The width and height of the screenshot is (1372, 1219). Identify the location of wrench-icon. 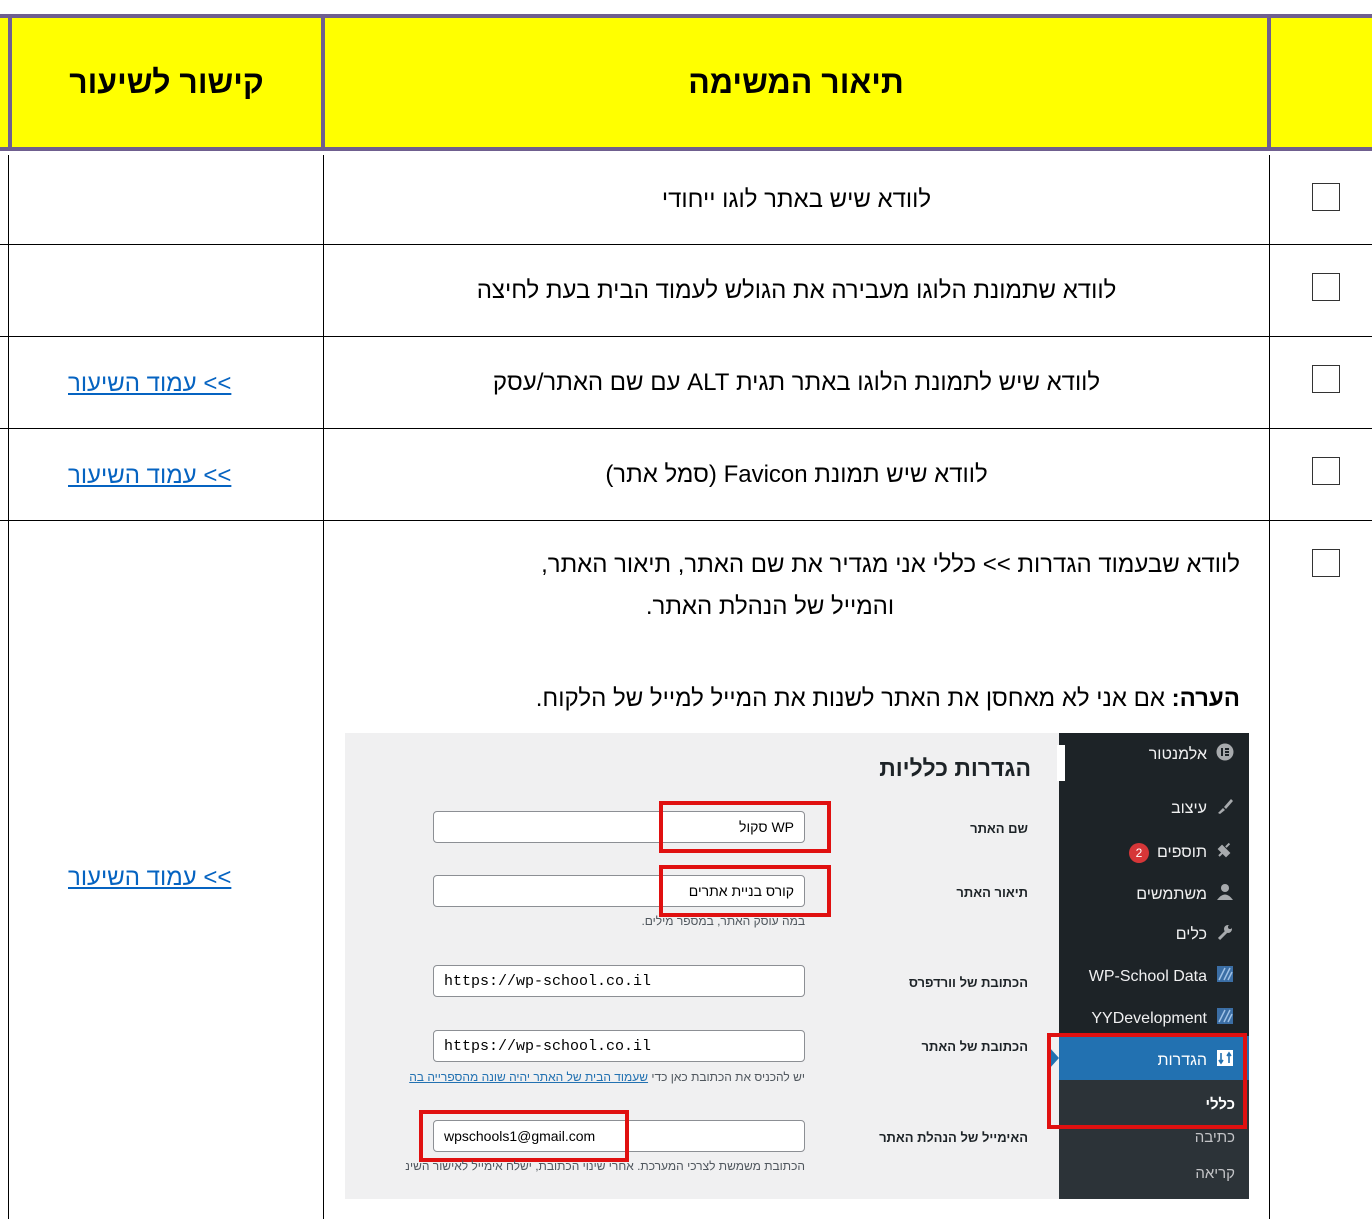
(1225, 934).